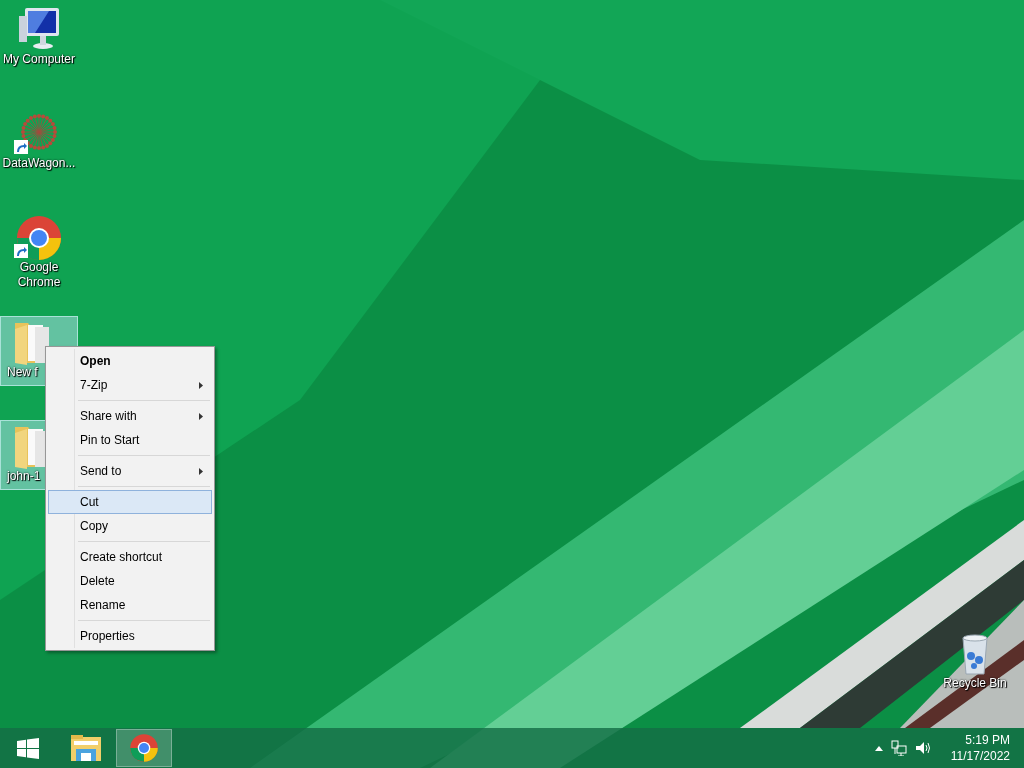 The image size is (1024, 768). What do you see at coordinates (987, 740) in the screenshot?
I see `clock-time: 5:19 PM` at bounding box center [987, 740].